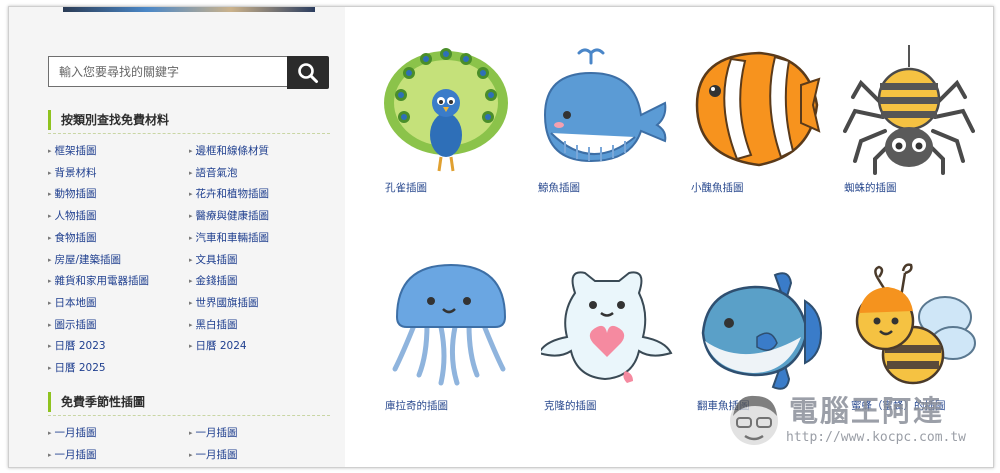 This screenshot has width=1000, height=473. What do you see at coordinates (72, 325) in the screenshot?
I see `category-link: ▸ 圖示插圖` at bounding box center [72, 325].